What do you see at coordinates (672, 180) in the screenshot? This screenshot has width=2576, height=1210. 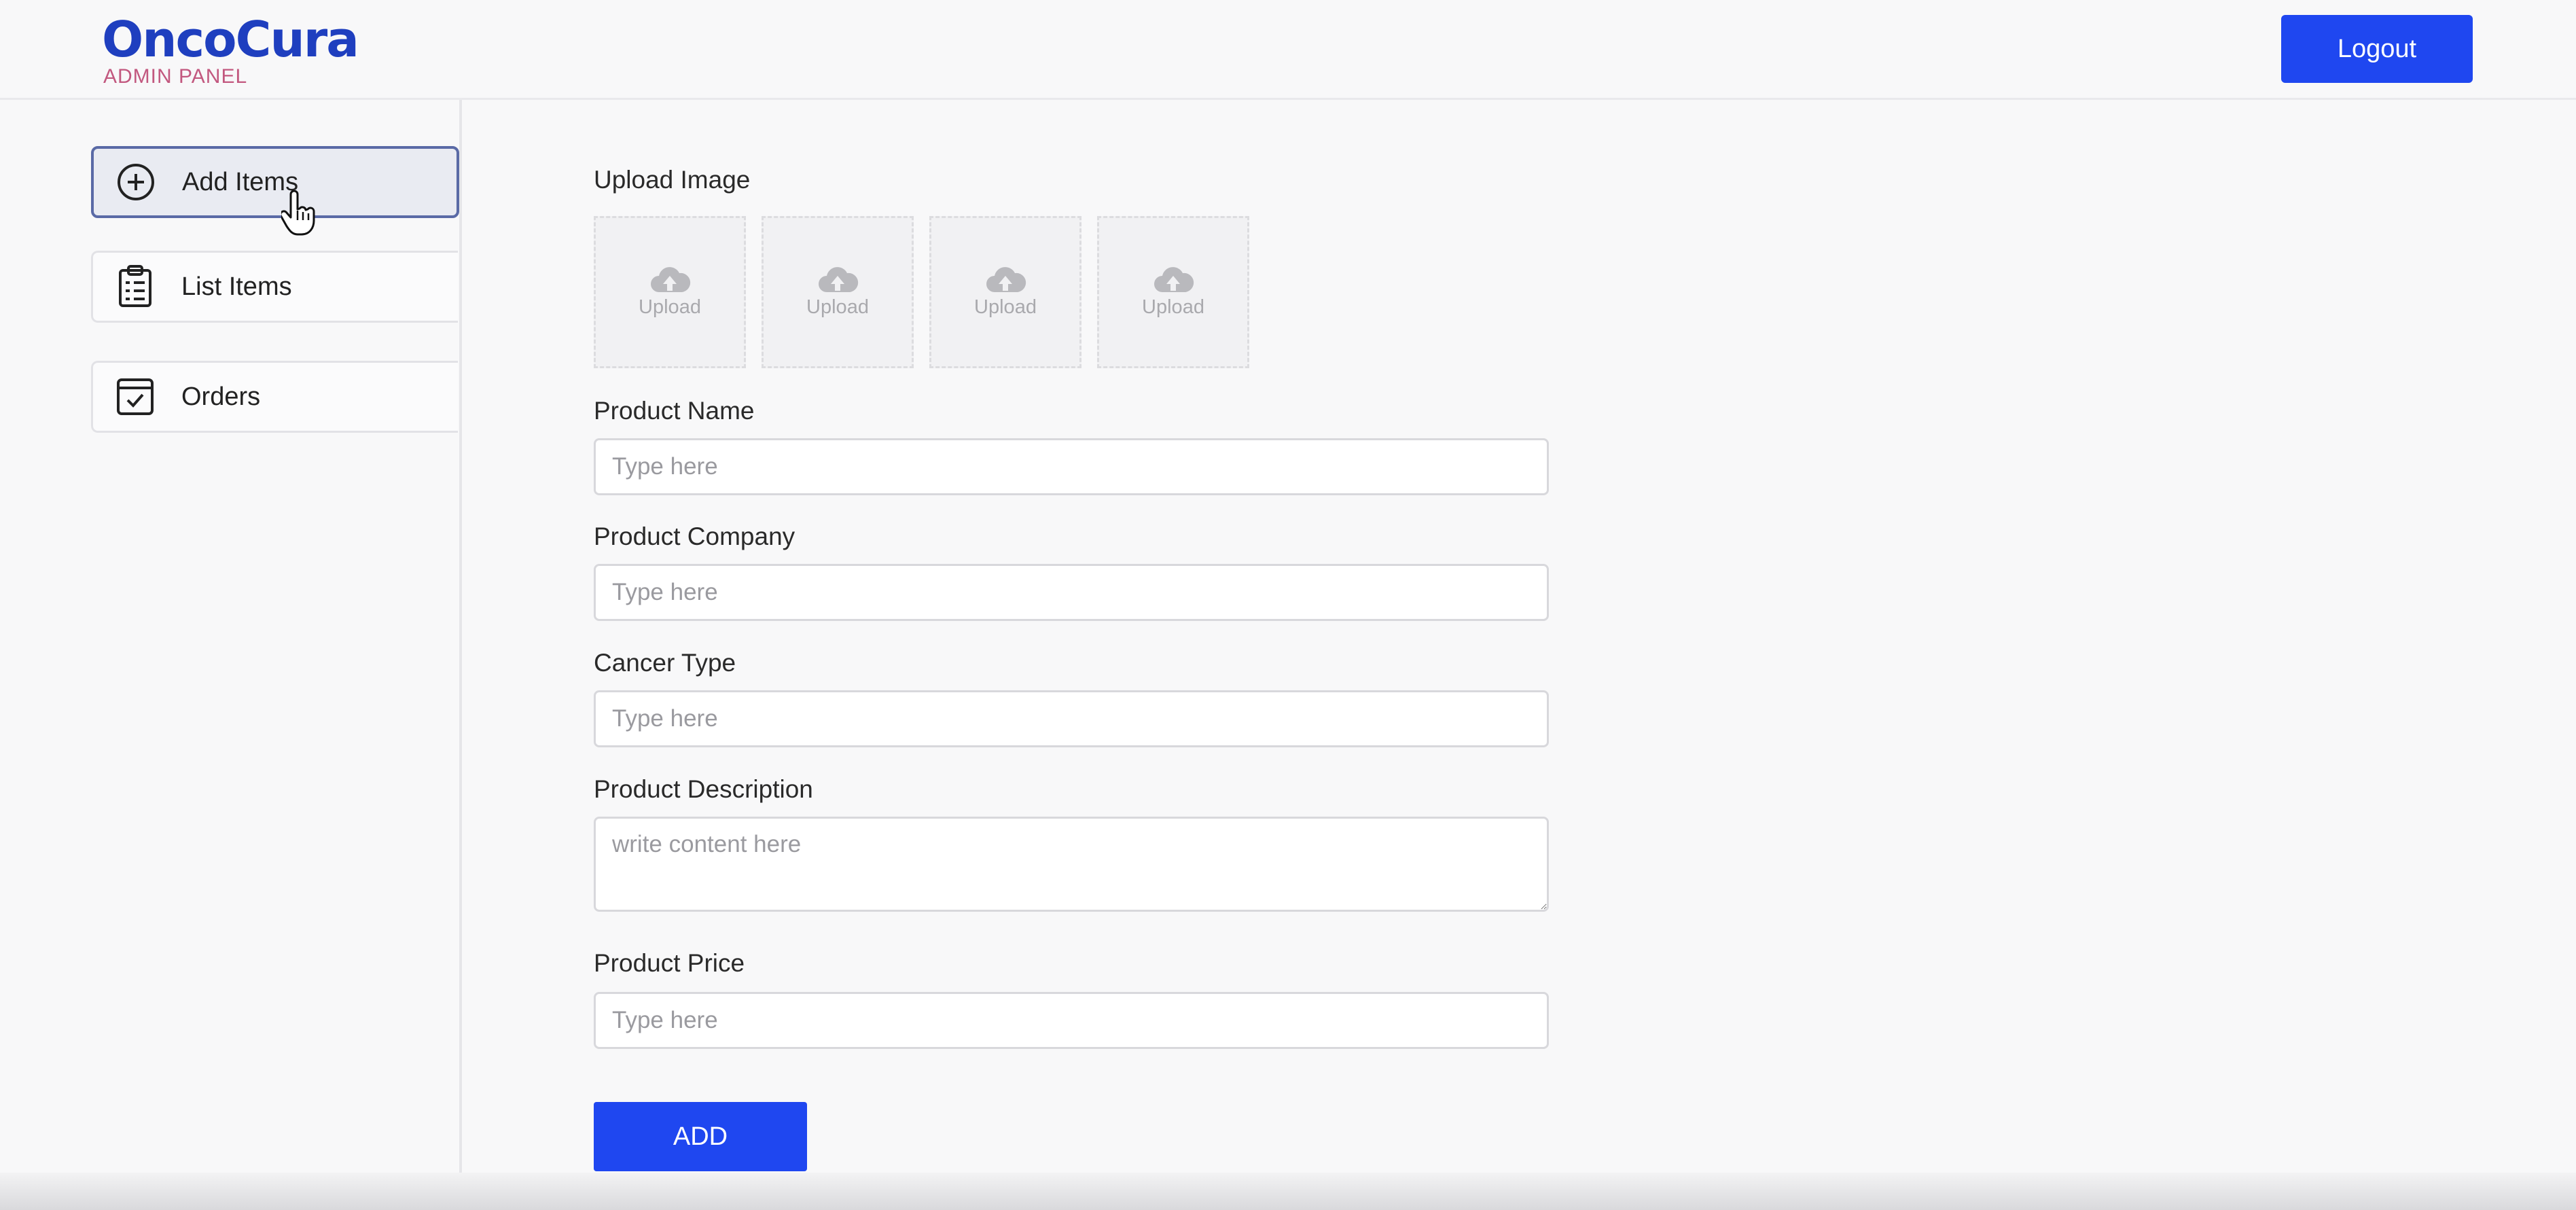 I see `upload-image-label: Upload Image` at bounding box center [672, 180].